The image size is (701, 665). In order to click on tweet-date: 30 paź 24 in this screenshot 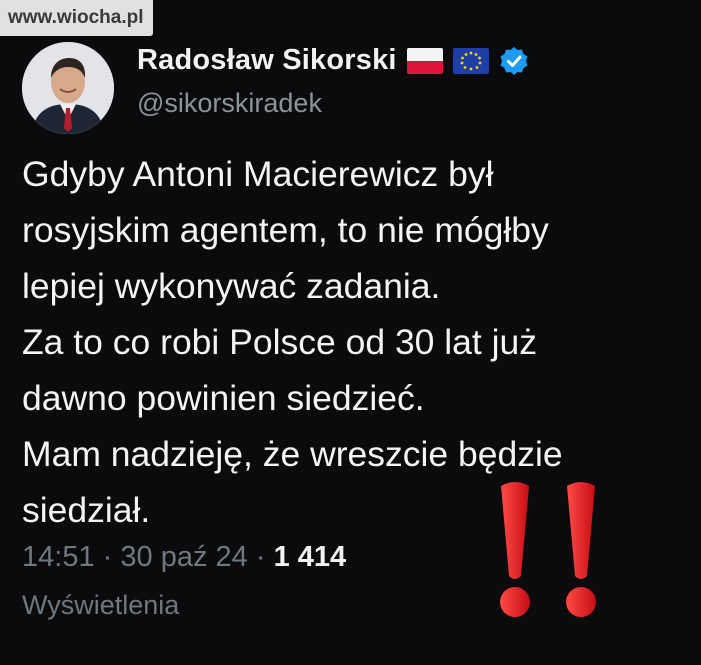, I will do `click(183, 557)`.